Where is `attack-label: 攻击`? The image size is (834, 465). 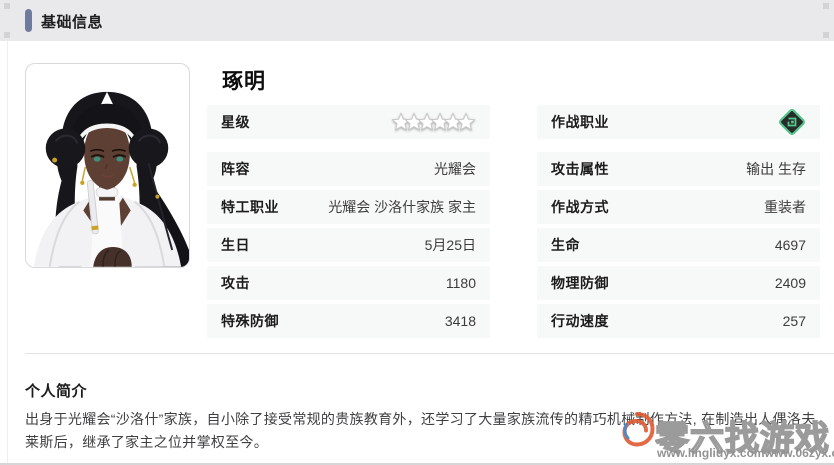 attack-label: 攻击 is located at coordinates (235, 283).